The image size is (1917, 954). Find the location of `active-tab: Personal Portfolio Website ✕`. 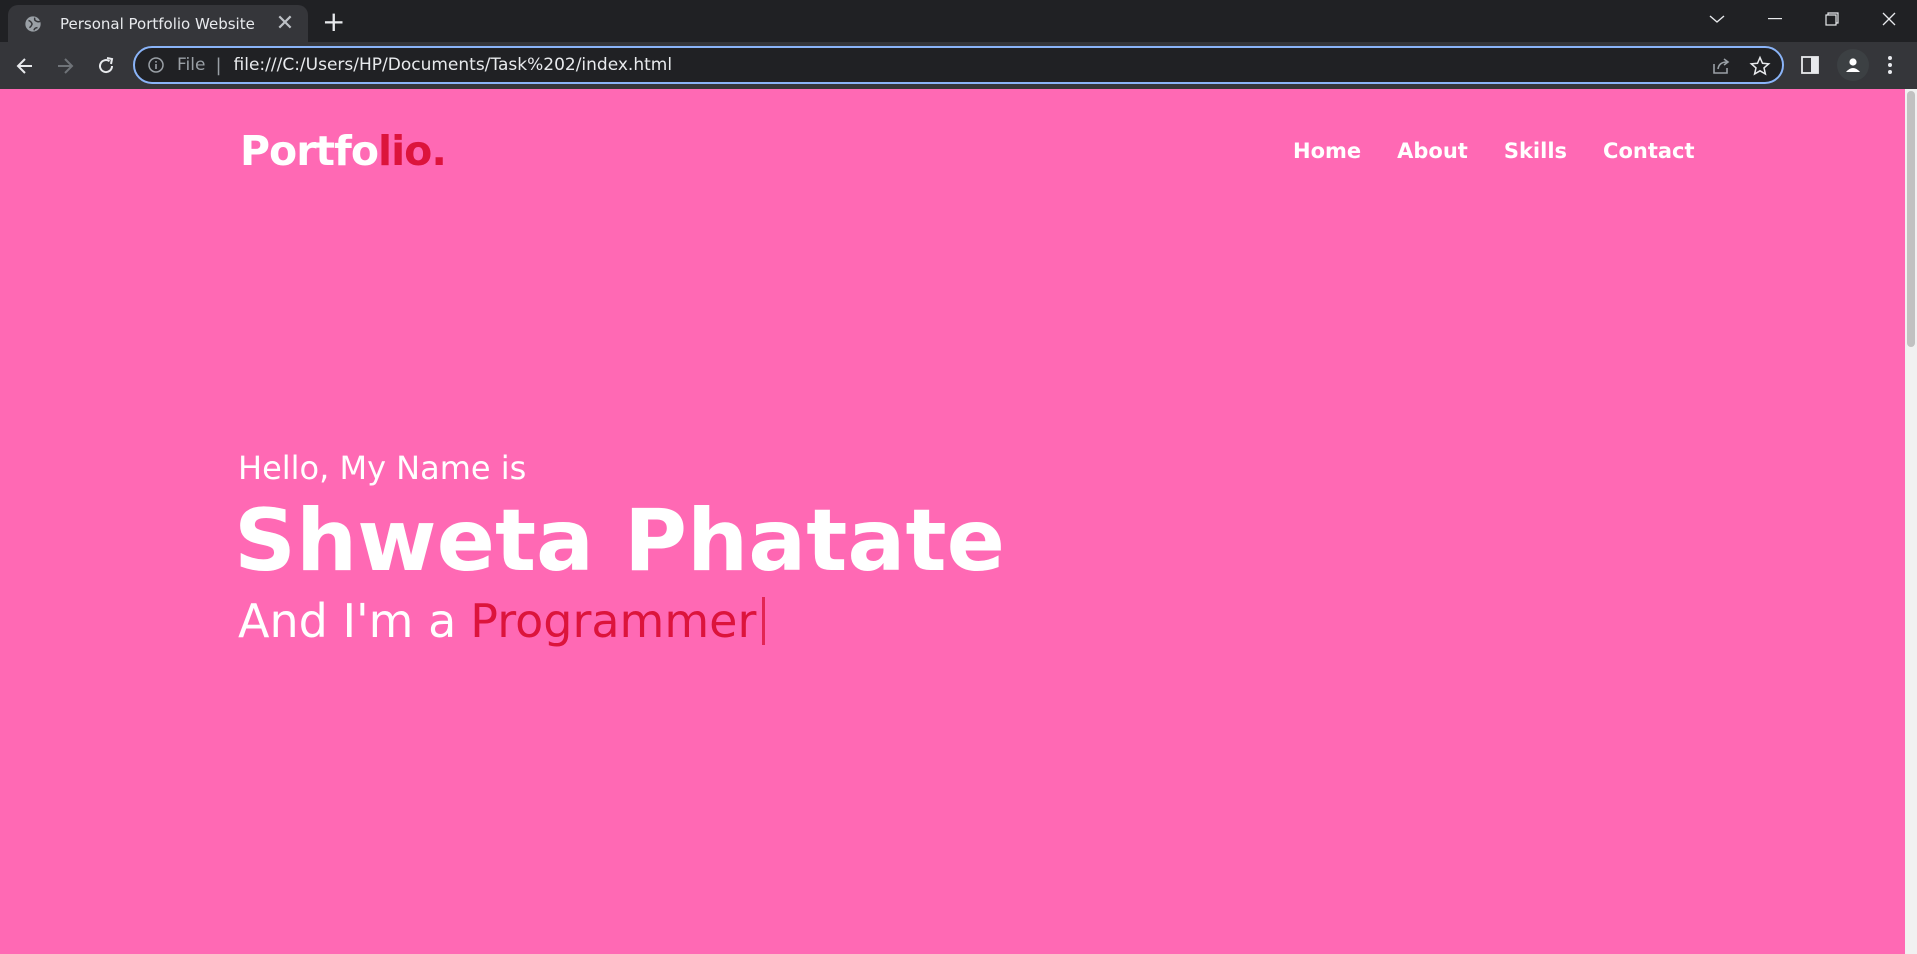

active-tab: Personal Portfolio Website ✕ is located at coordinates (158, 23).